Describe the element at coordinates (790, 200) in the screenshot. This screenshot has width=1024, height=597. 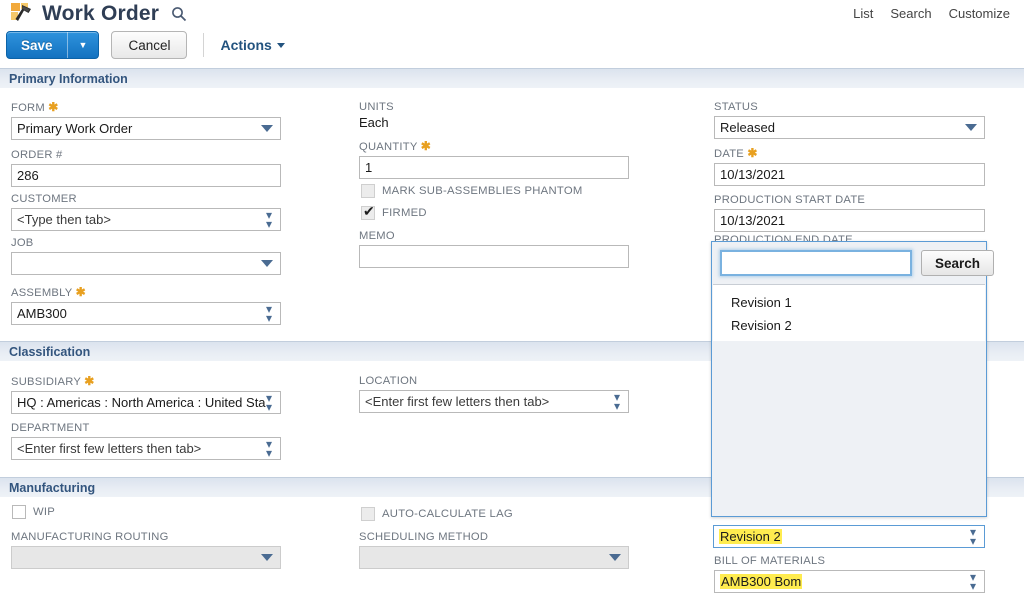
I see `field-production-start-date-label: PRODUCTION START DATE` at that location.